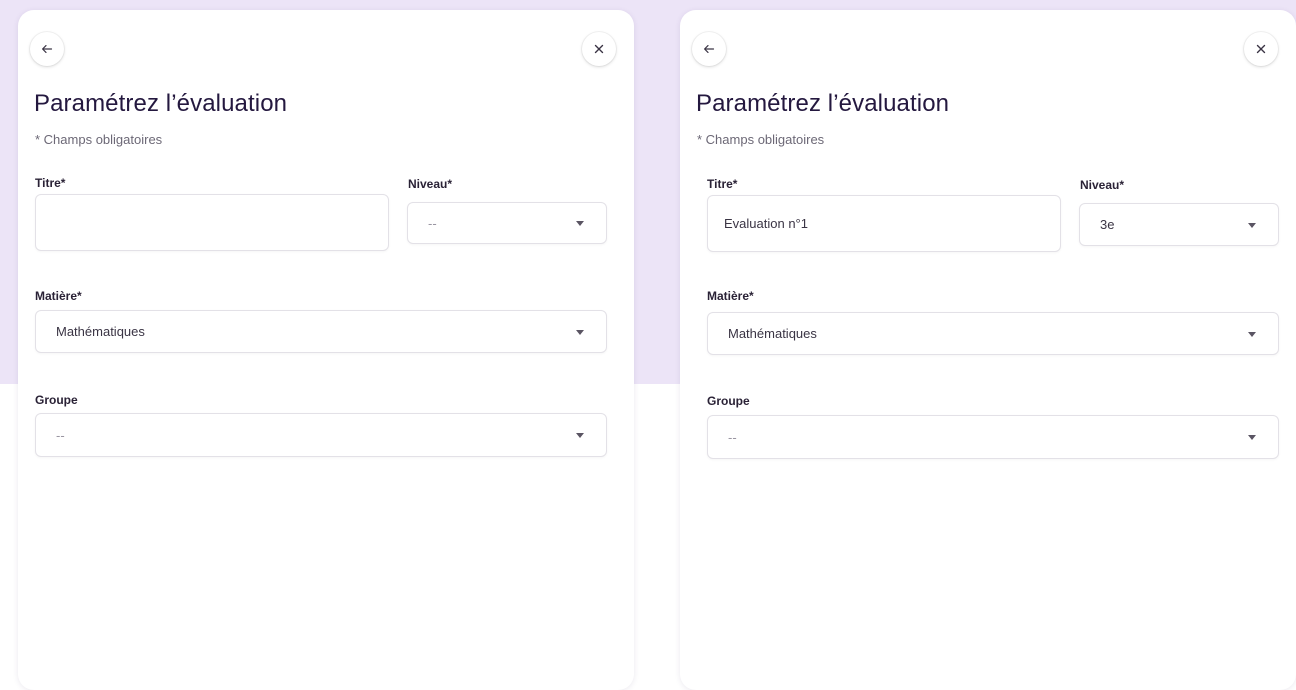 The image size is (1296, 690). Describe the element at coordinates (1179, 224) in the screenshot. I see `niveau-select: 3e` at that location.